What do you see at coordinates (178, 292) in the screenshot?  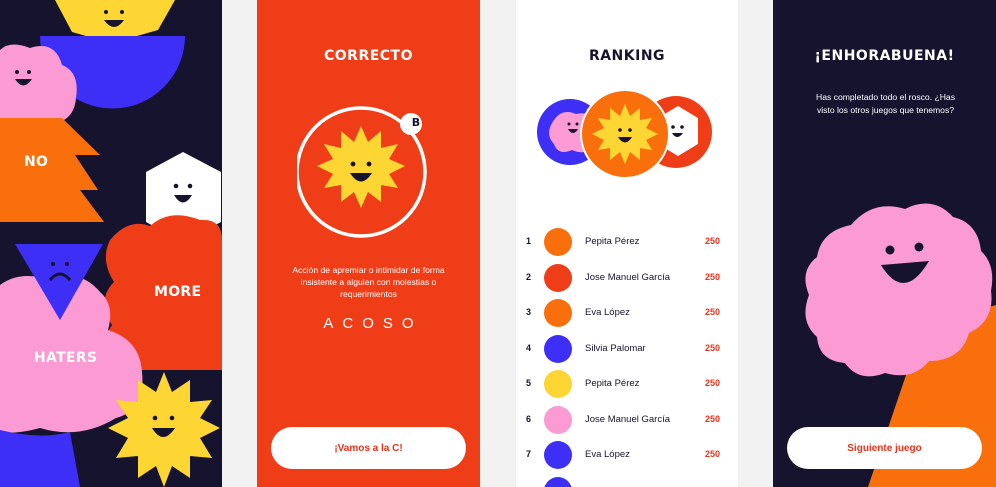 I see `word-more: MORE` at bounding box center [178, 292].